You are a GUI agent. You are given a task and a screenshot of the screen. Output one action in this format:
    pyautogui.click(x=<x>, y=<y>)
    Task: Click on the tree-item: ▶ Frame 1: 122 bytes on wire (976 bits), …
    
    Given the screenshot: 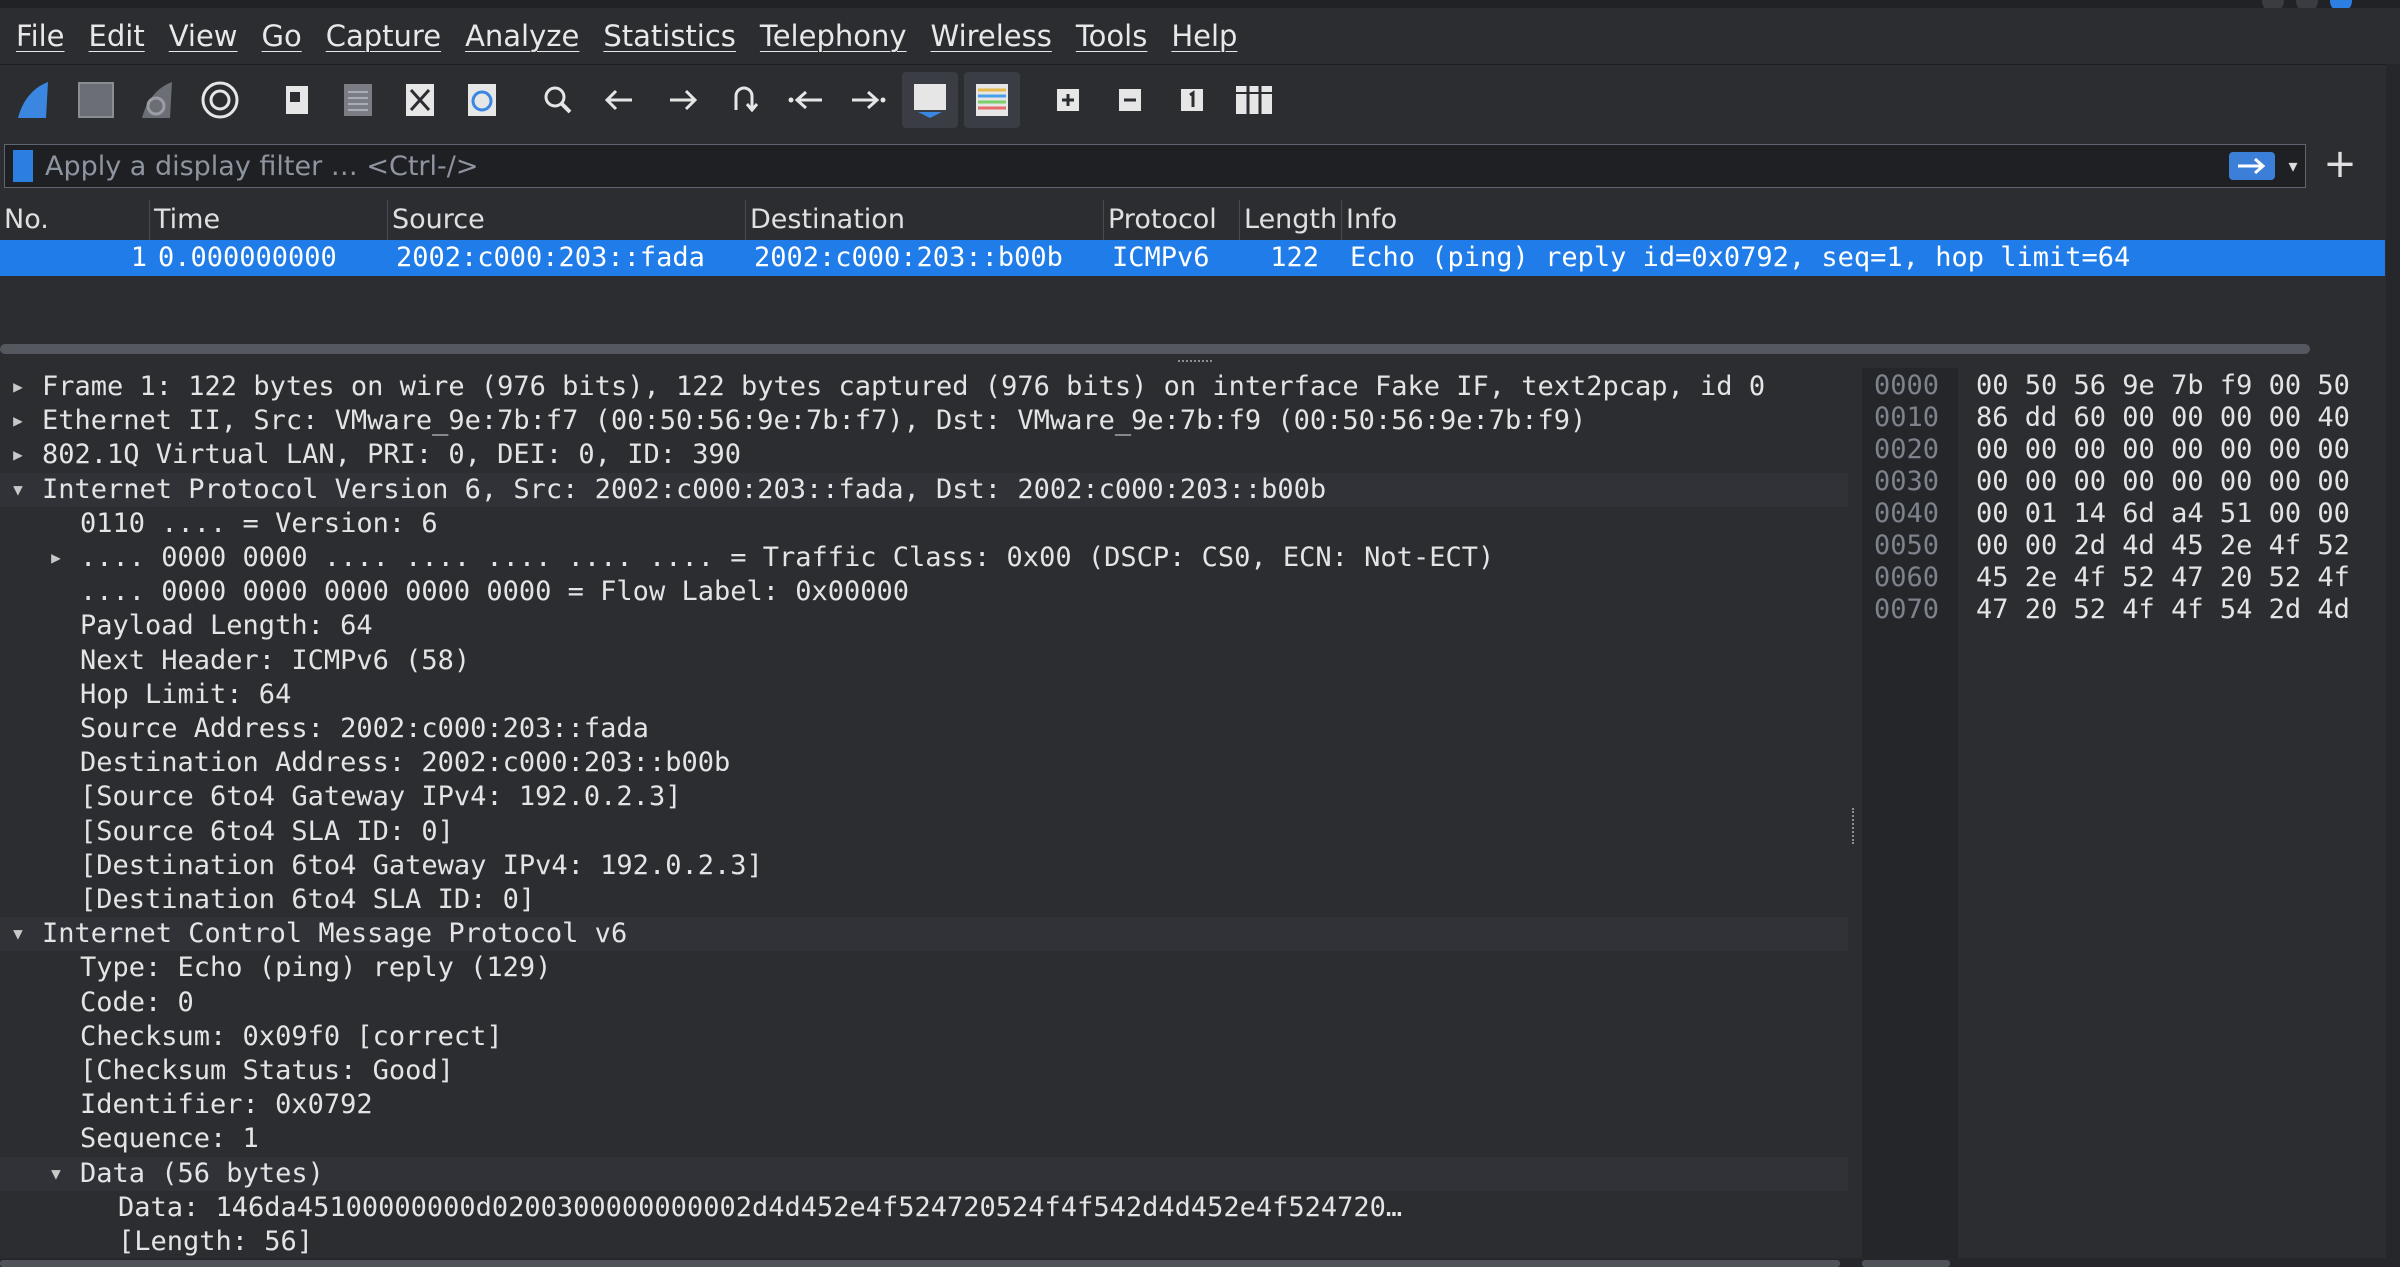 What is the action you would take?
    pyautogui.click(x=924, y=387)
    